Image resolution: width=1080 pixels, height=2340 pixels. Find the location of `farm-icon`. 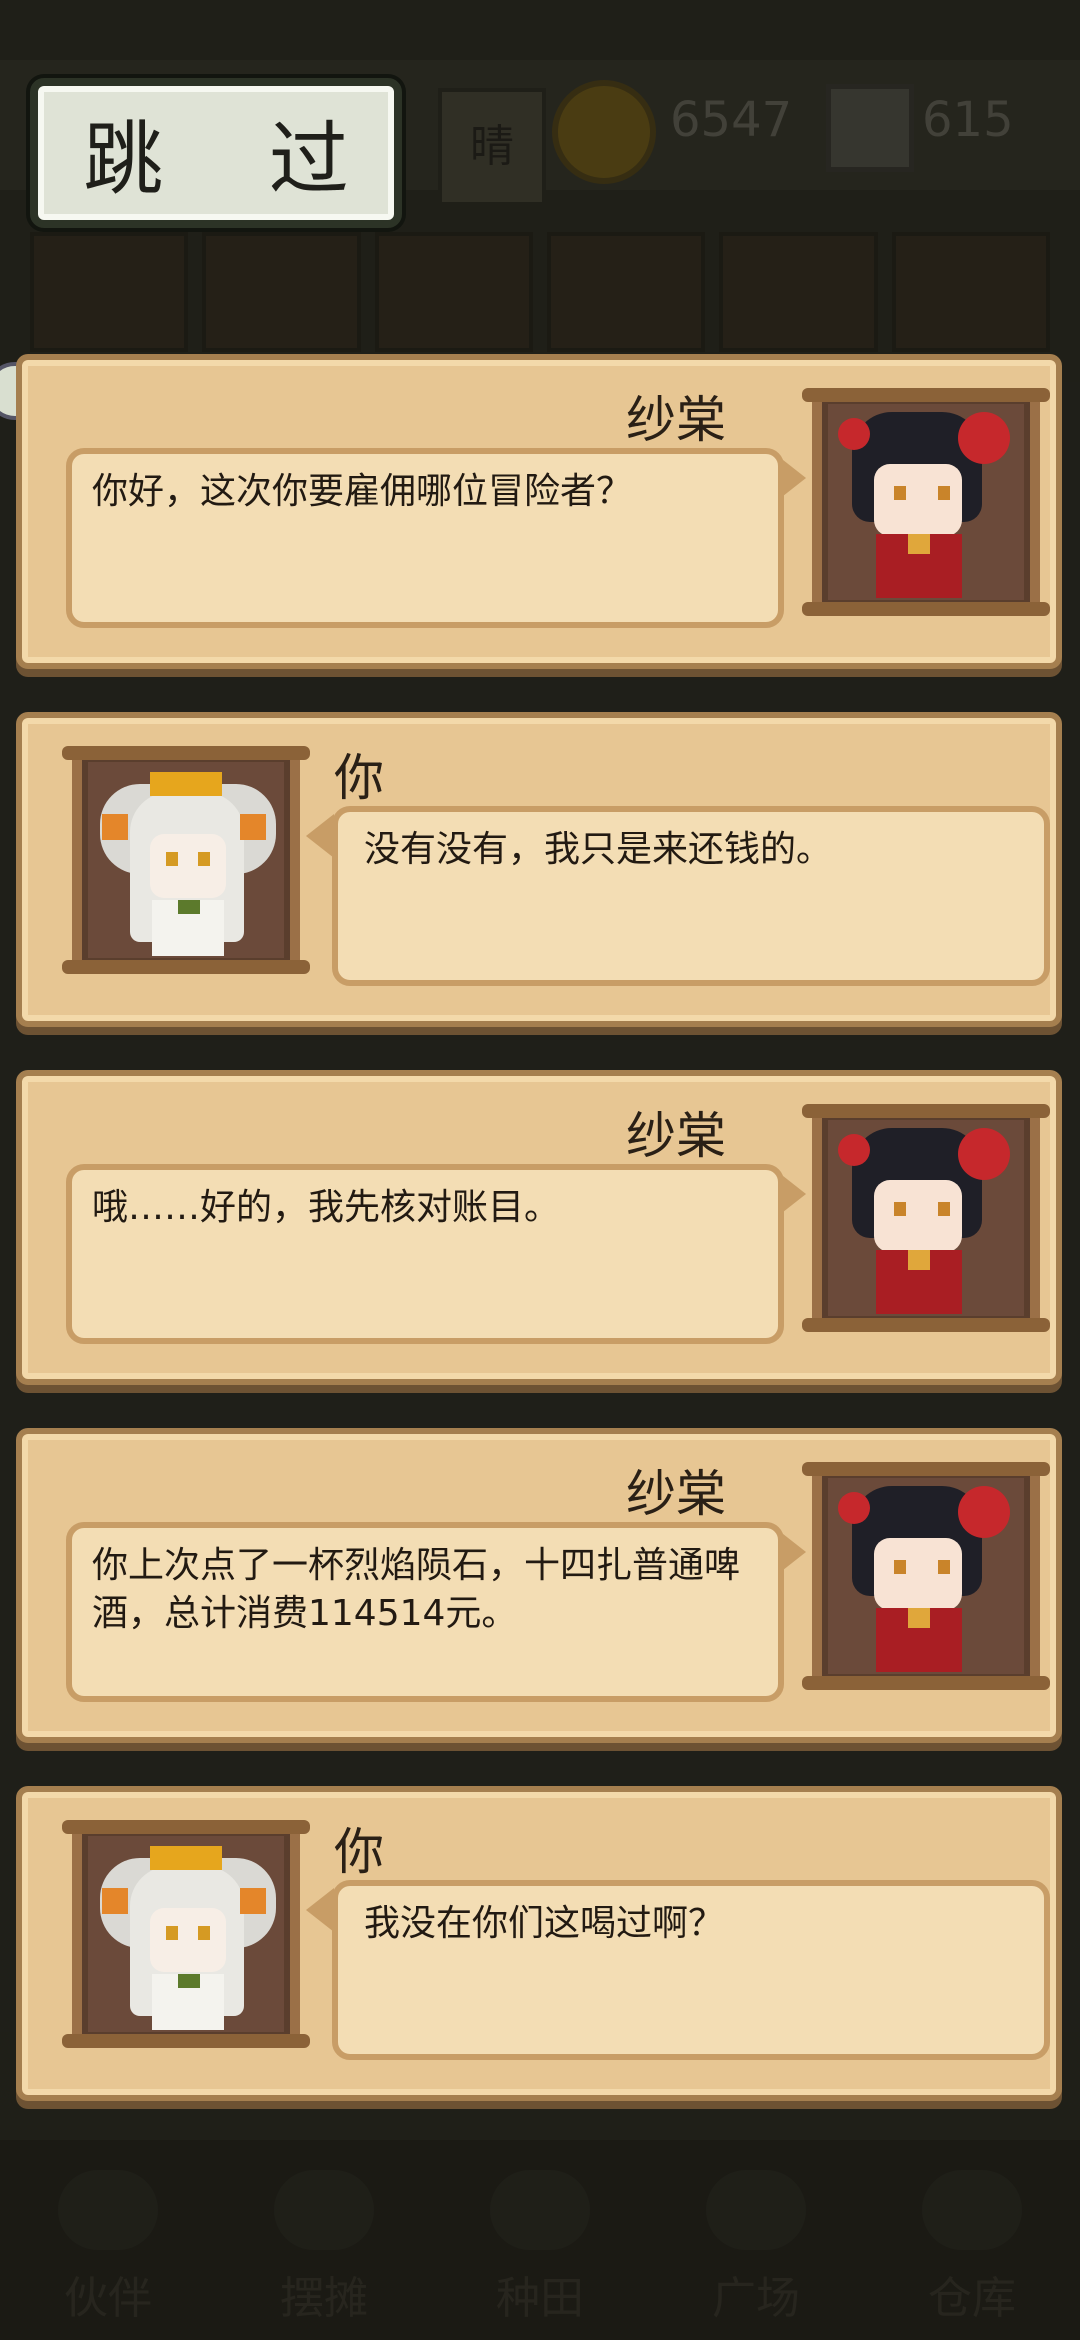

farm-icon is located at coordinates (540, 2210).